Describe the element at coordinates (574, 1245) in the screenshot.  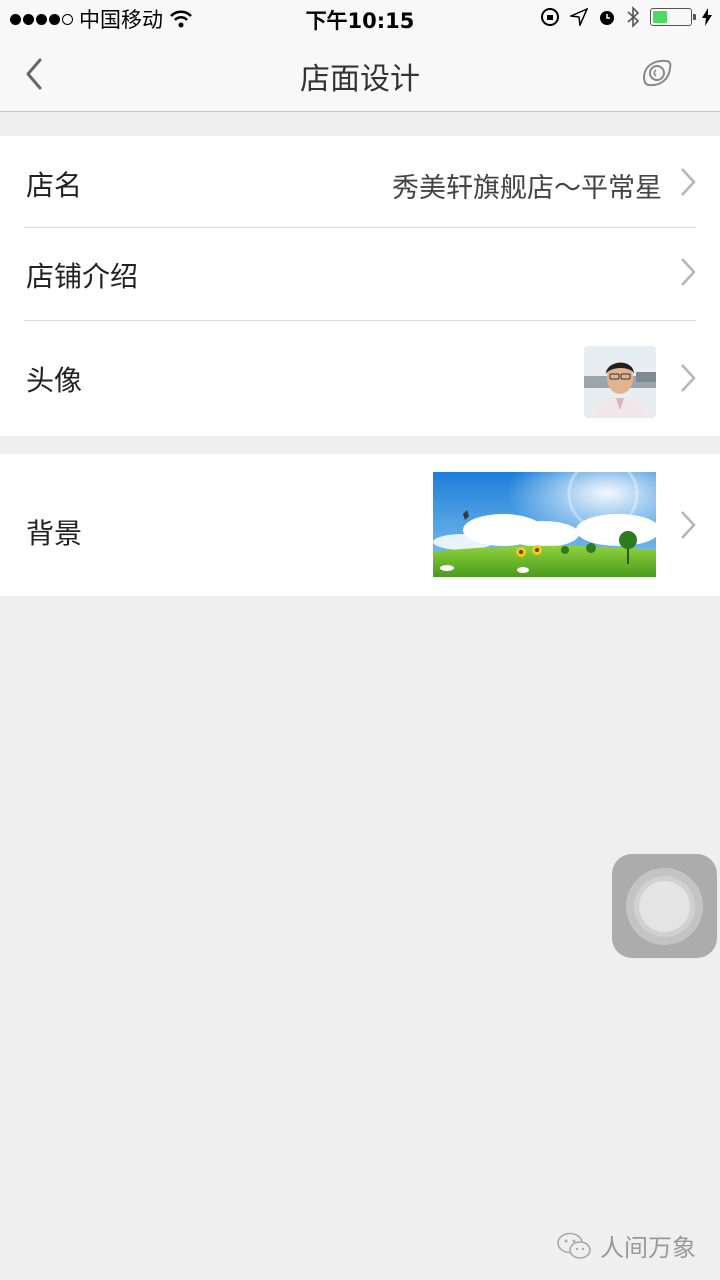
I see `wechat-icon` at that location.